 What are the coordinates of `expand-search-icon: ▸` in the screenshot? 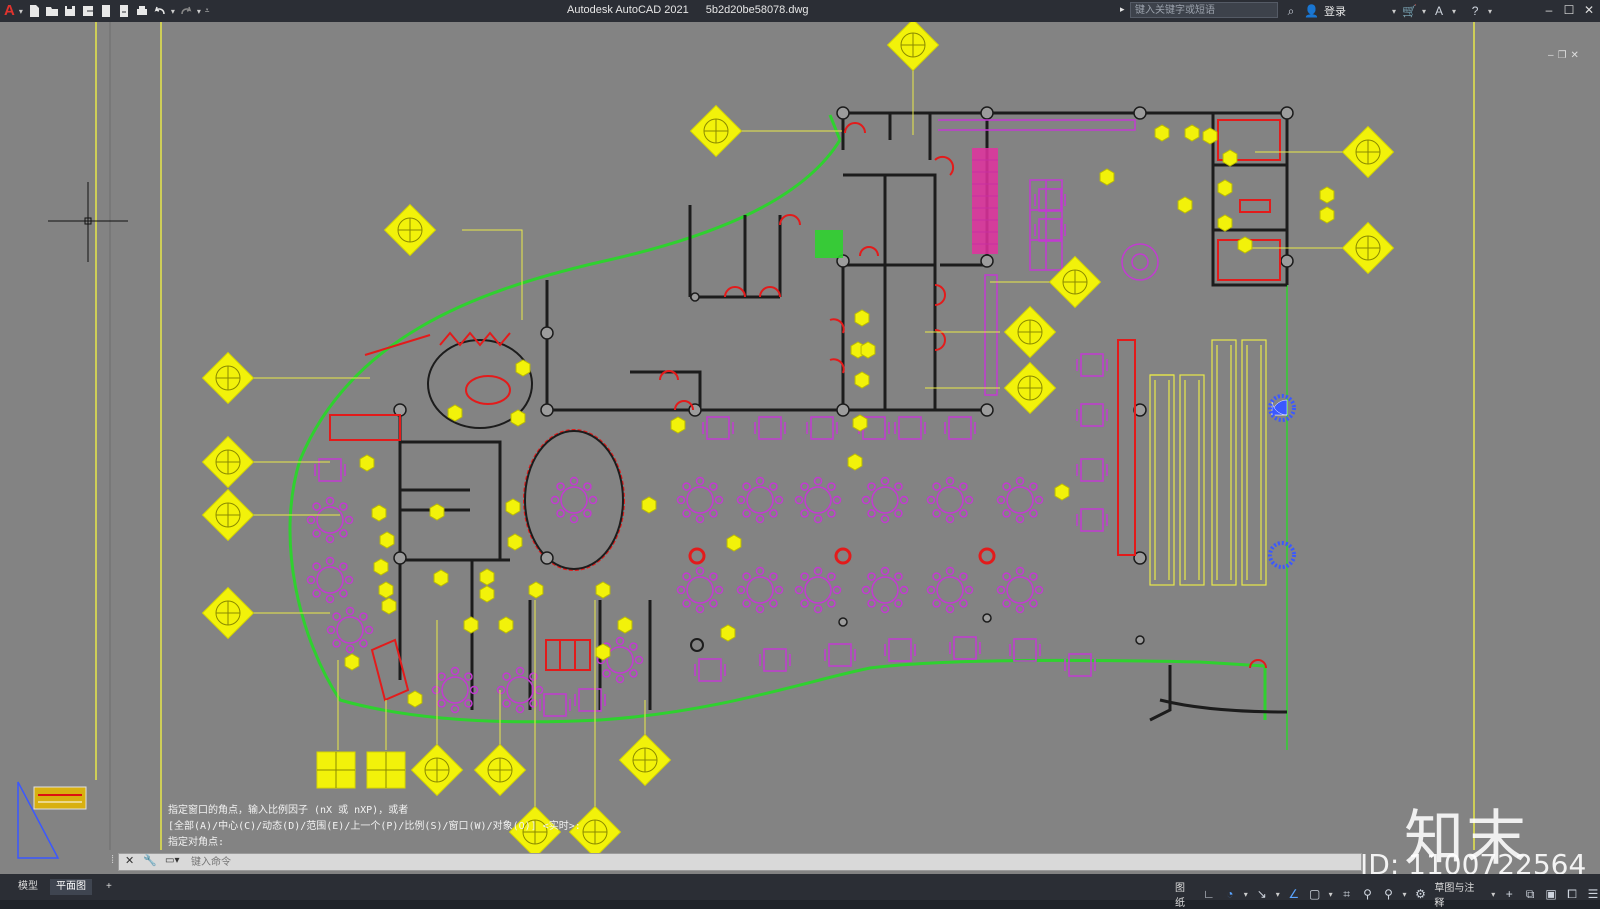 It's located at (1122, 9).